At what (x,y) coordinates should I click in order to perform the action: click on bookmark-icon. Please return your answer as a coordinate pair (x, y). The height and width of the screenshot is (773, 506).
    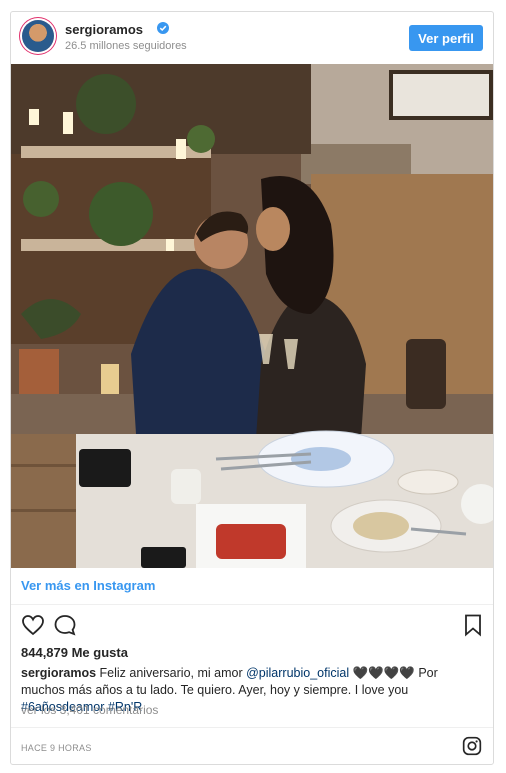
    Looking at the image, I should click on (473, 625).